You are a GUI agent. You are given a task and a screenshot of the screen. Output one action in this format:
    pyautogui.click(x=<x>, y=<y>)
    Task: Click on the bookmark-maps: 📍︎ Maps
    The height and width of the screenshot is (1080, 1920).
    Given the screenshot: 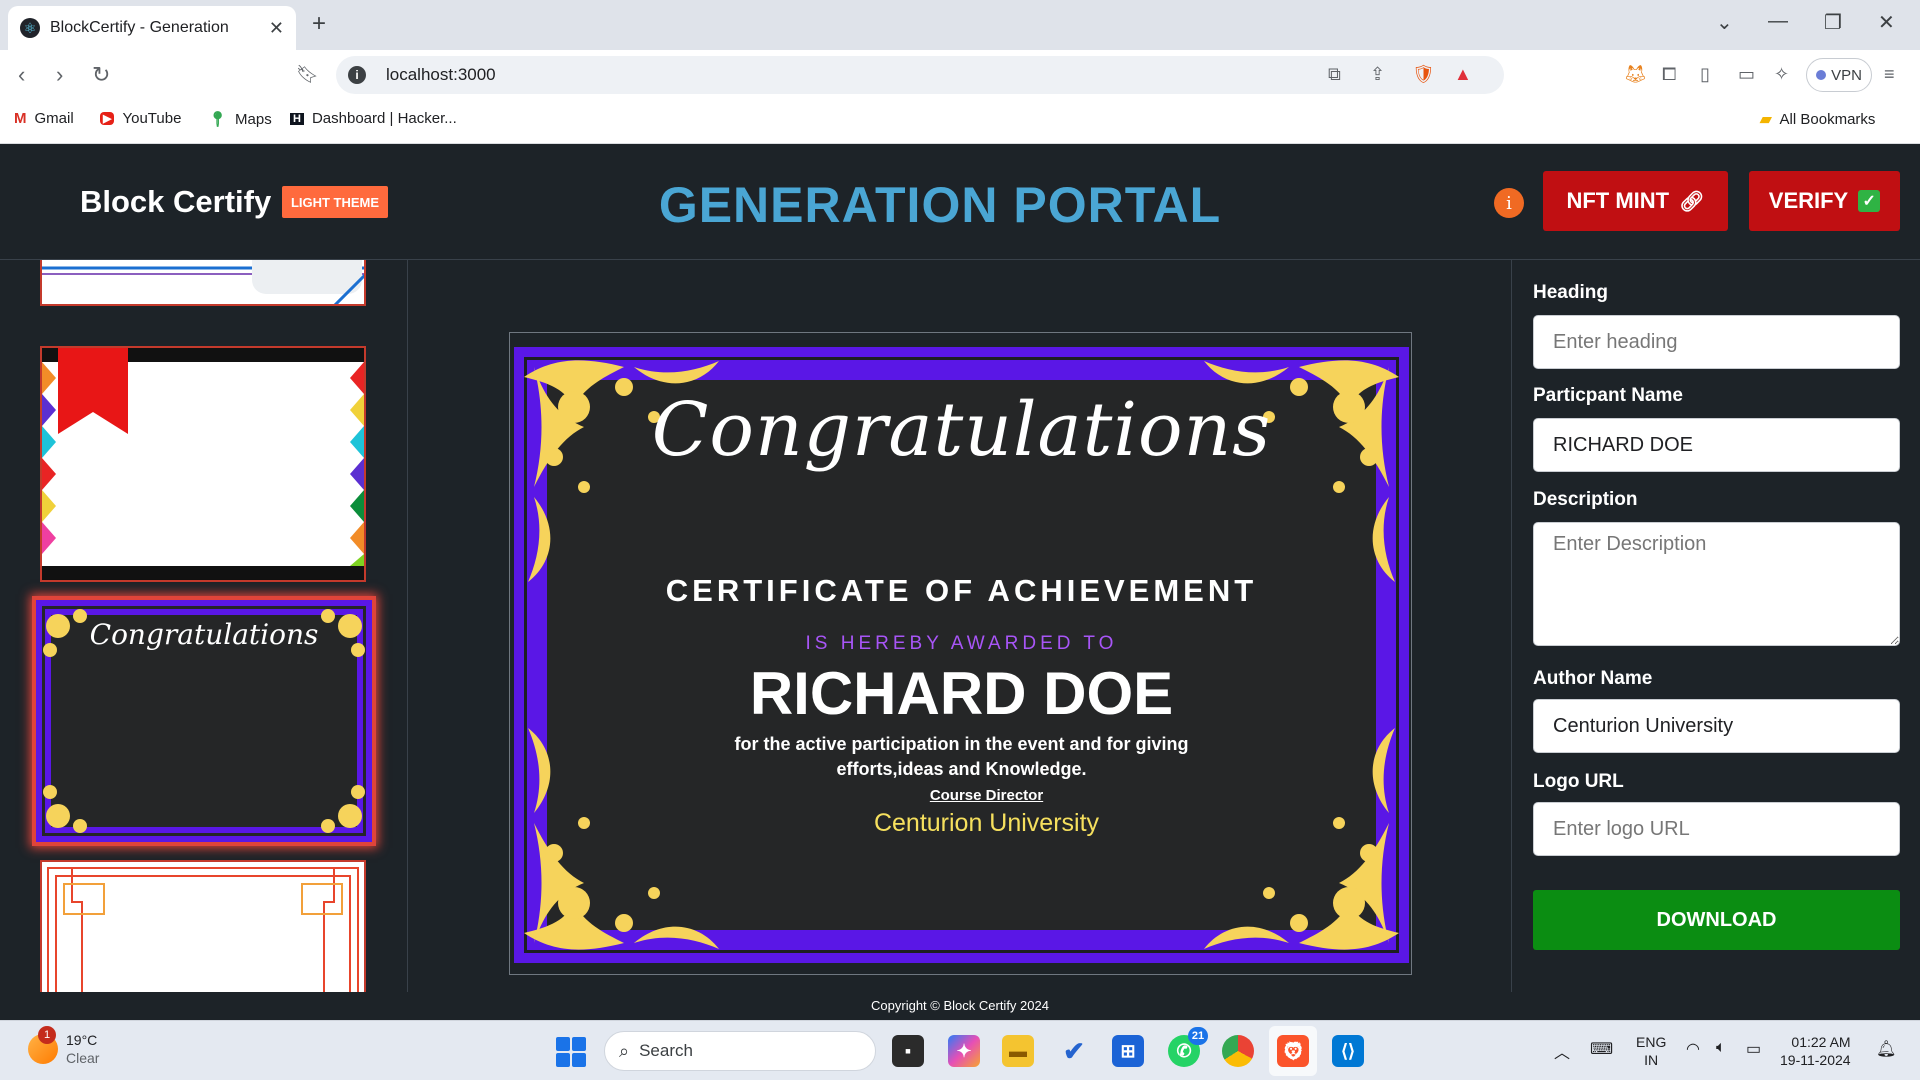 What is the action you would take?
    pyautogui.click(x=240, y=119)
    